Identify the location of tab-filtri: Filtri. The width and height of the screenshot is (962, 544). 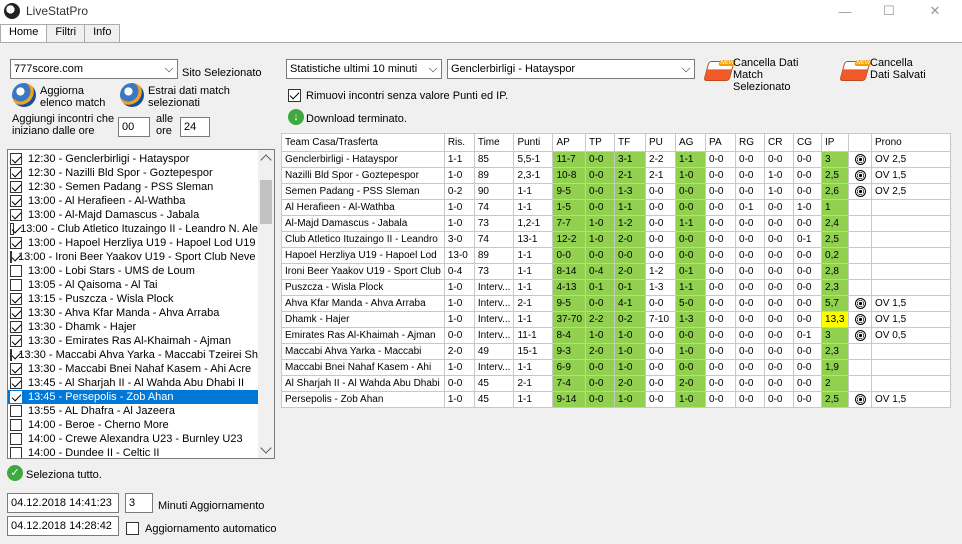
(66, 33).